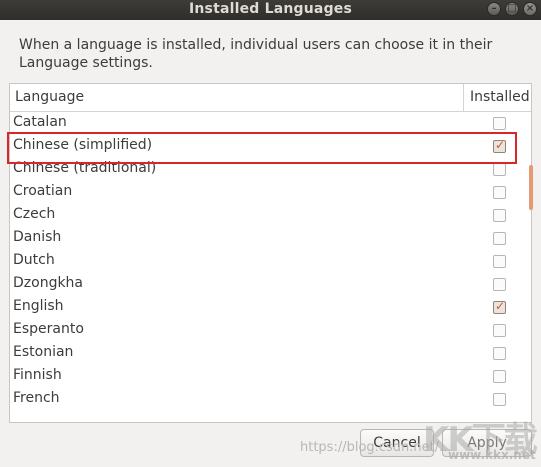 This screenshot has height=467, width=541. I want to click on language-label: Estonian, so click(43, 352).